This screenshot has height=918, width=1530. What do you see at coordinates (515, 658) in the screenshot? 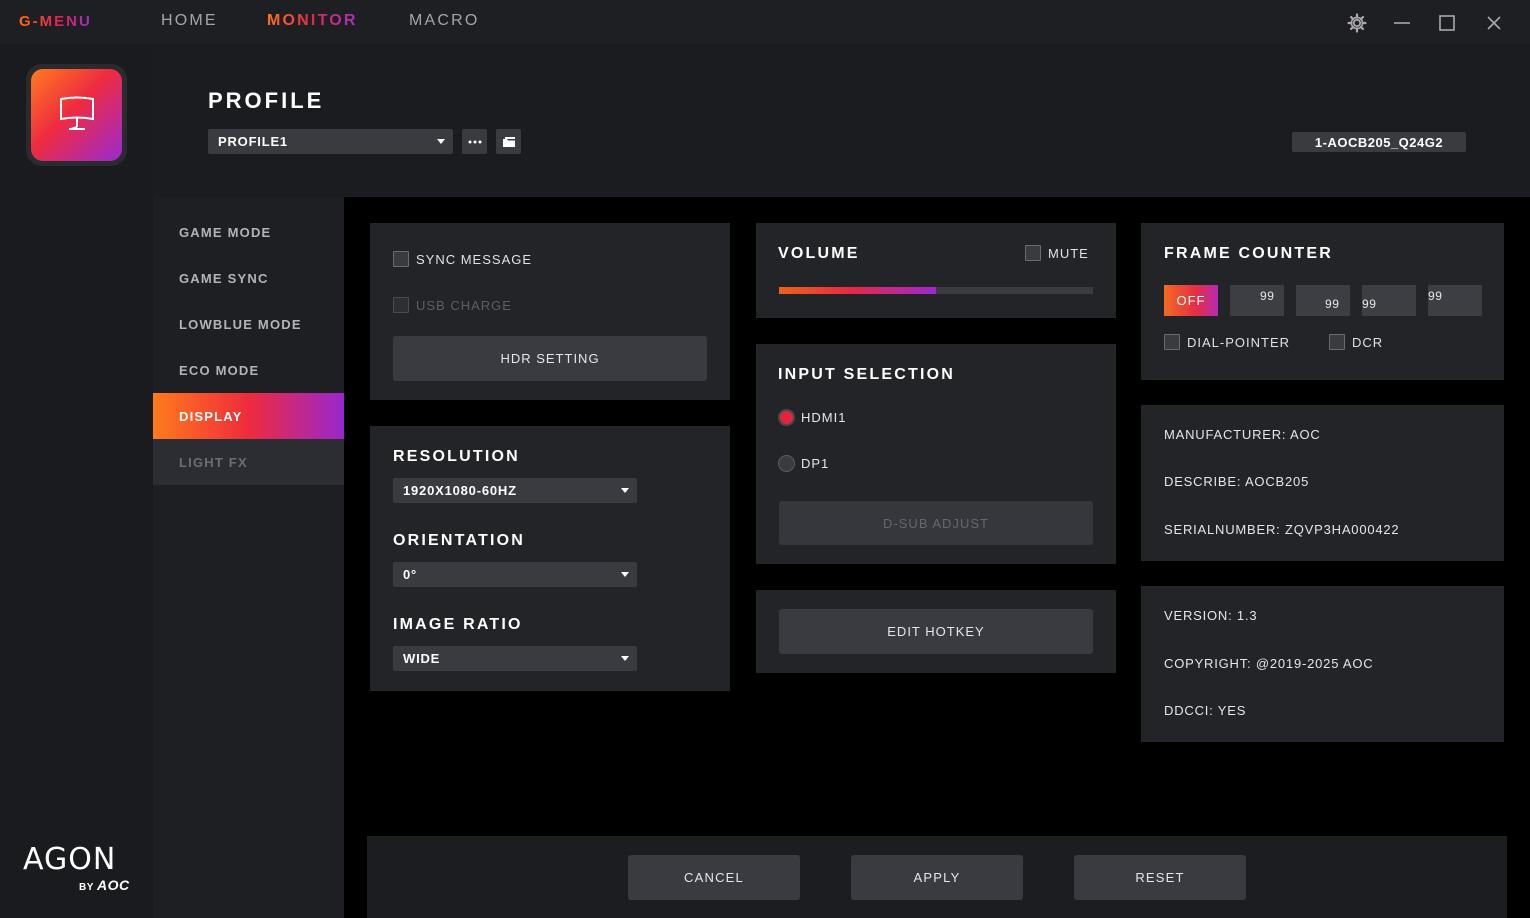
I see `image-ratio-select: WIDE` at bounding box center [515, 658].